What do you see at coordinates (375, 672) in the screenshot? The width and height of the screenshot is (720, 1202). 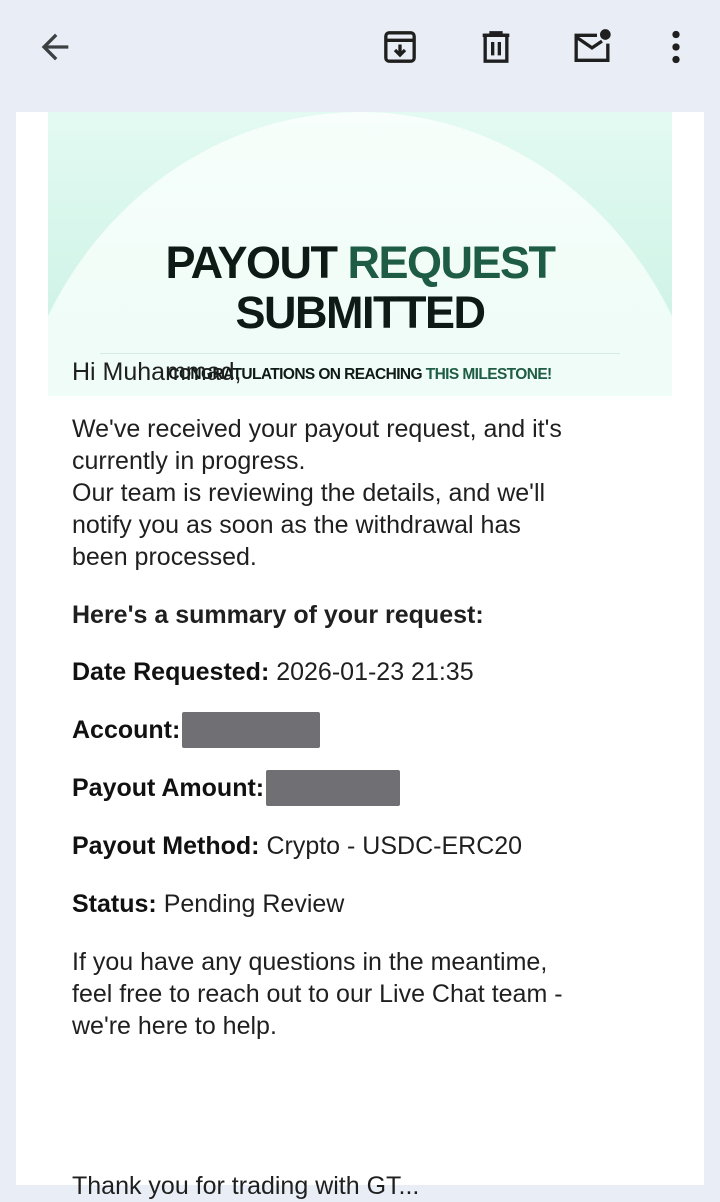 I see `date-requested-value: 2026-01-23 21:35` at bounding box center [375, 672].